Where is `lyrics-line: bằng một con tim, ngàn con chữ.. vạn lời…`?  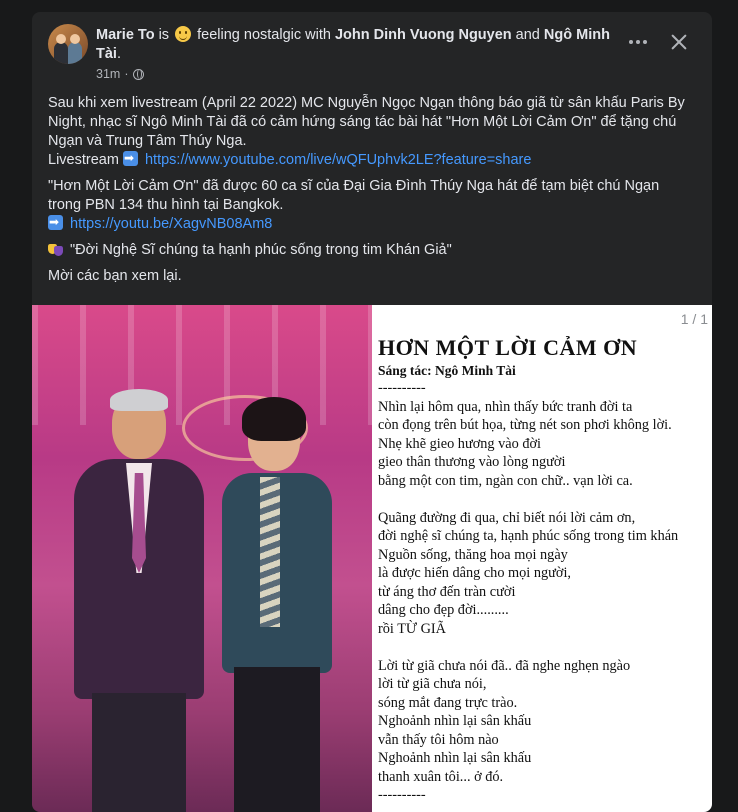
lyrics-line: bằng một con tim, ngàn con chữ.. vạn lời… is located at coordinates (505, 480).